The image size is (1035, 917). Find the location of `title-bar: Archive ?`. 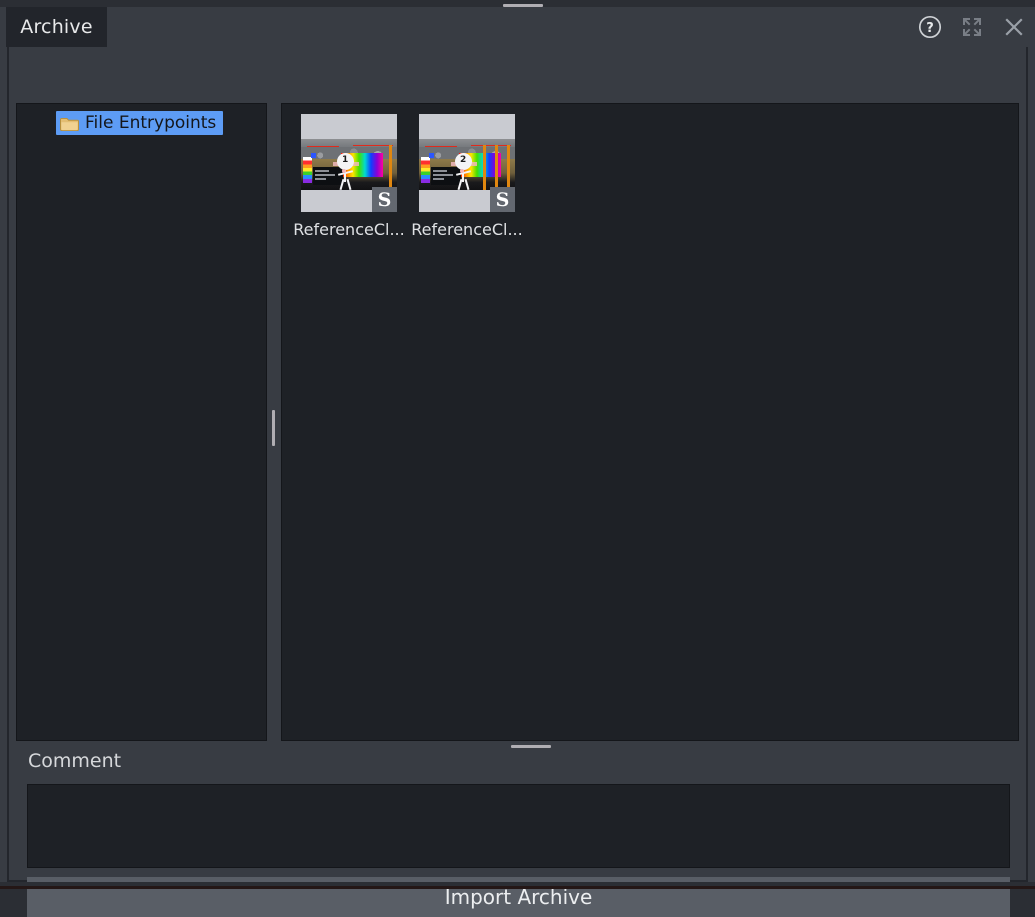

title-bar: Archive ? is located at coordinates (517, 27).